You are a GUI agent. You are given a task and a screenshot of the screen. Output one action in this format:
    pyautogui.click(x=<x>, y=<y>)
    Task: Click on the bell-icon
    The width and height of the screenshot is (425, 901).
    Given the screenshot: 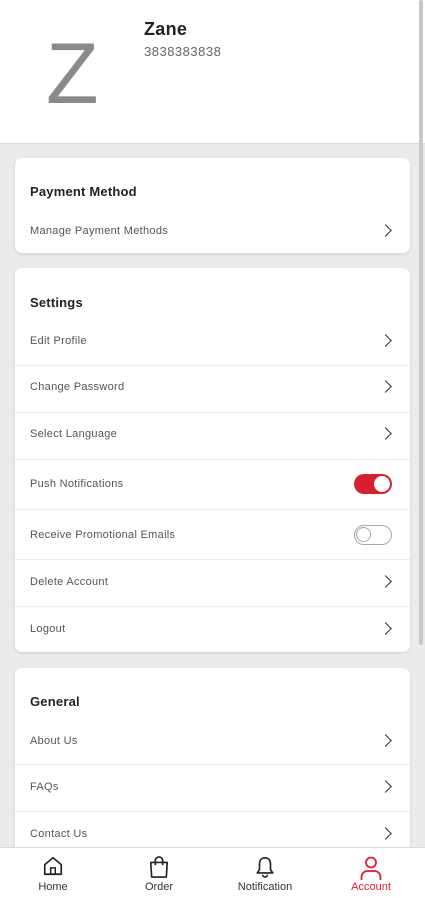 What is the action you would take?
    pyautogui.click(x=265, y=867)
    